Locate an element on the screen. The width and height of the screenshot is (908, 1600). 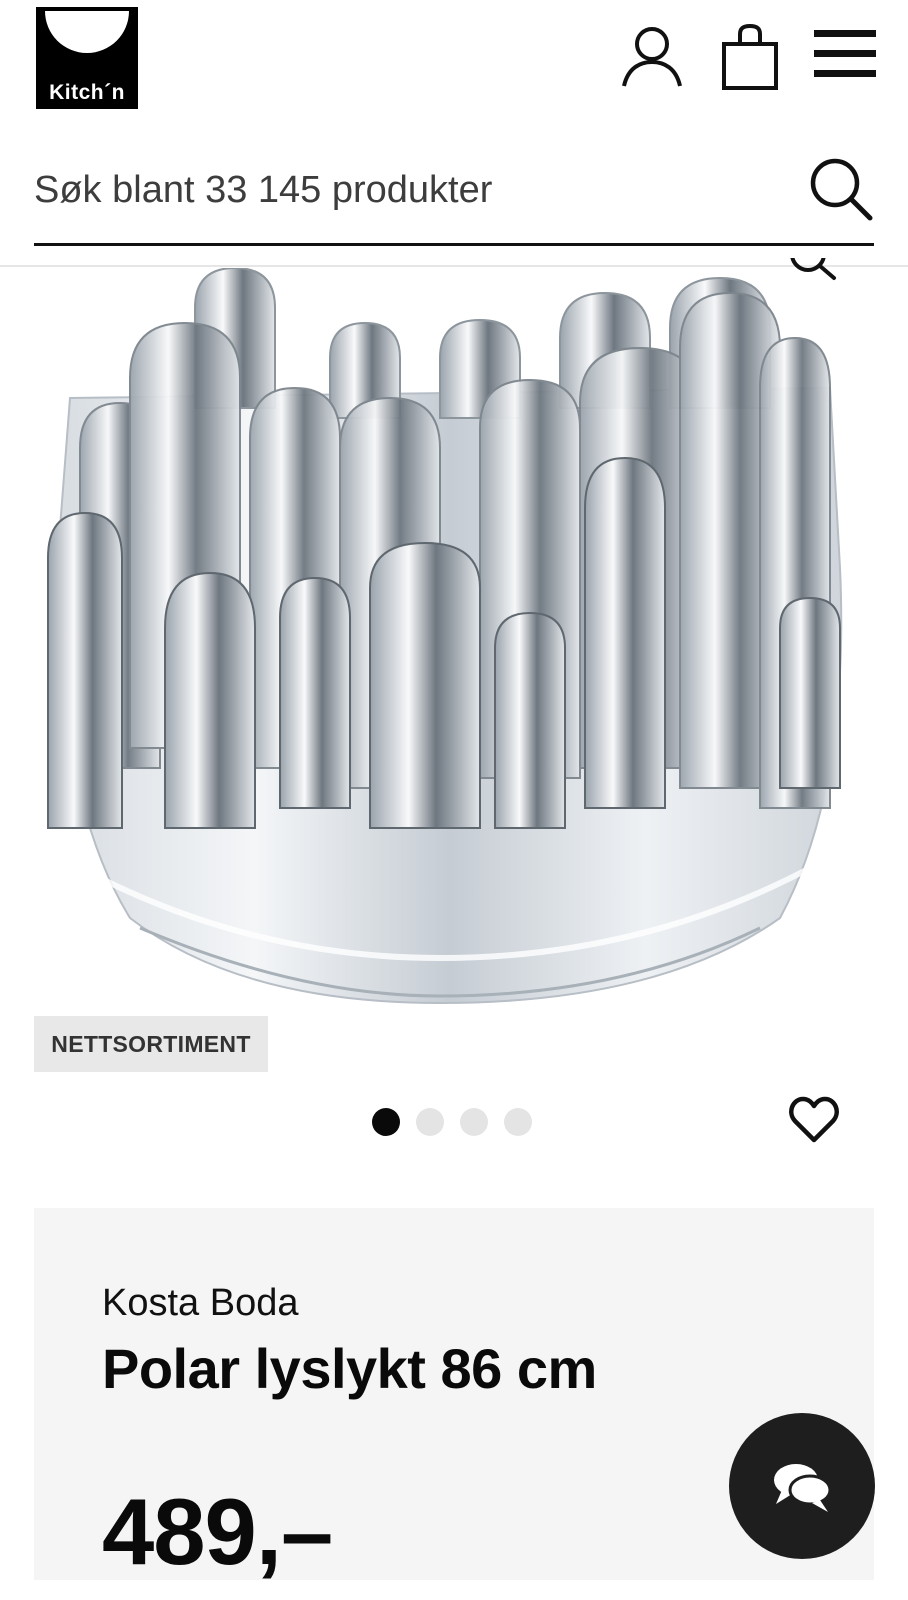
kitchn-logo: Kitch´n is located at coordinates (87, 58).